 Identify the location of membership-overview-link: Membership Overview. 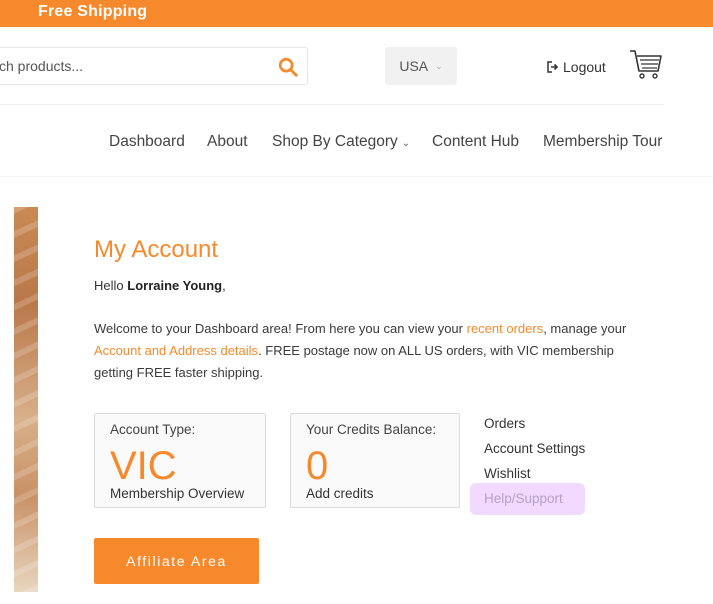
(177, 493).